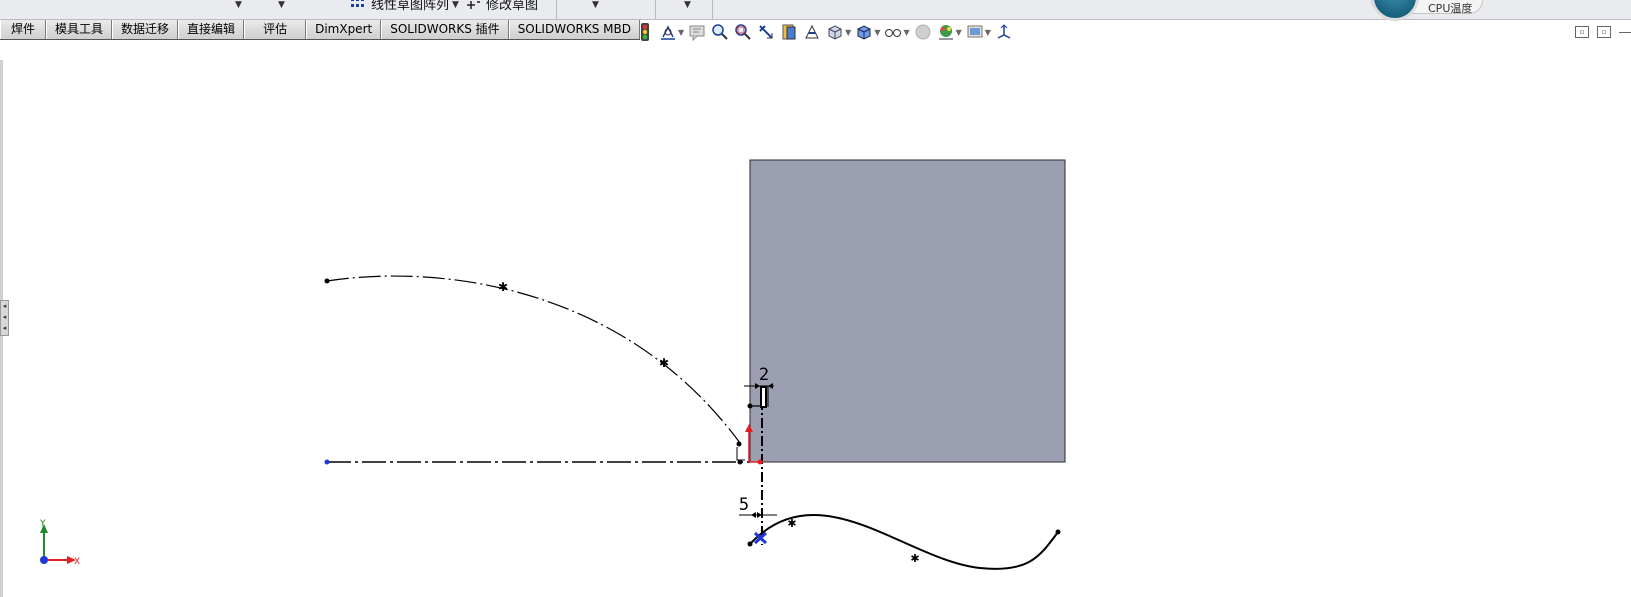 The image size is (1631, 597). What do you see at coordinates (327, 462) in the screenshot?
I see `centerline-endpoint` at bounding box center [327, 462].